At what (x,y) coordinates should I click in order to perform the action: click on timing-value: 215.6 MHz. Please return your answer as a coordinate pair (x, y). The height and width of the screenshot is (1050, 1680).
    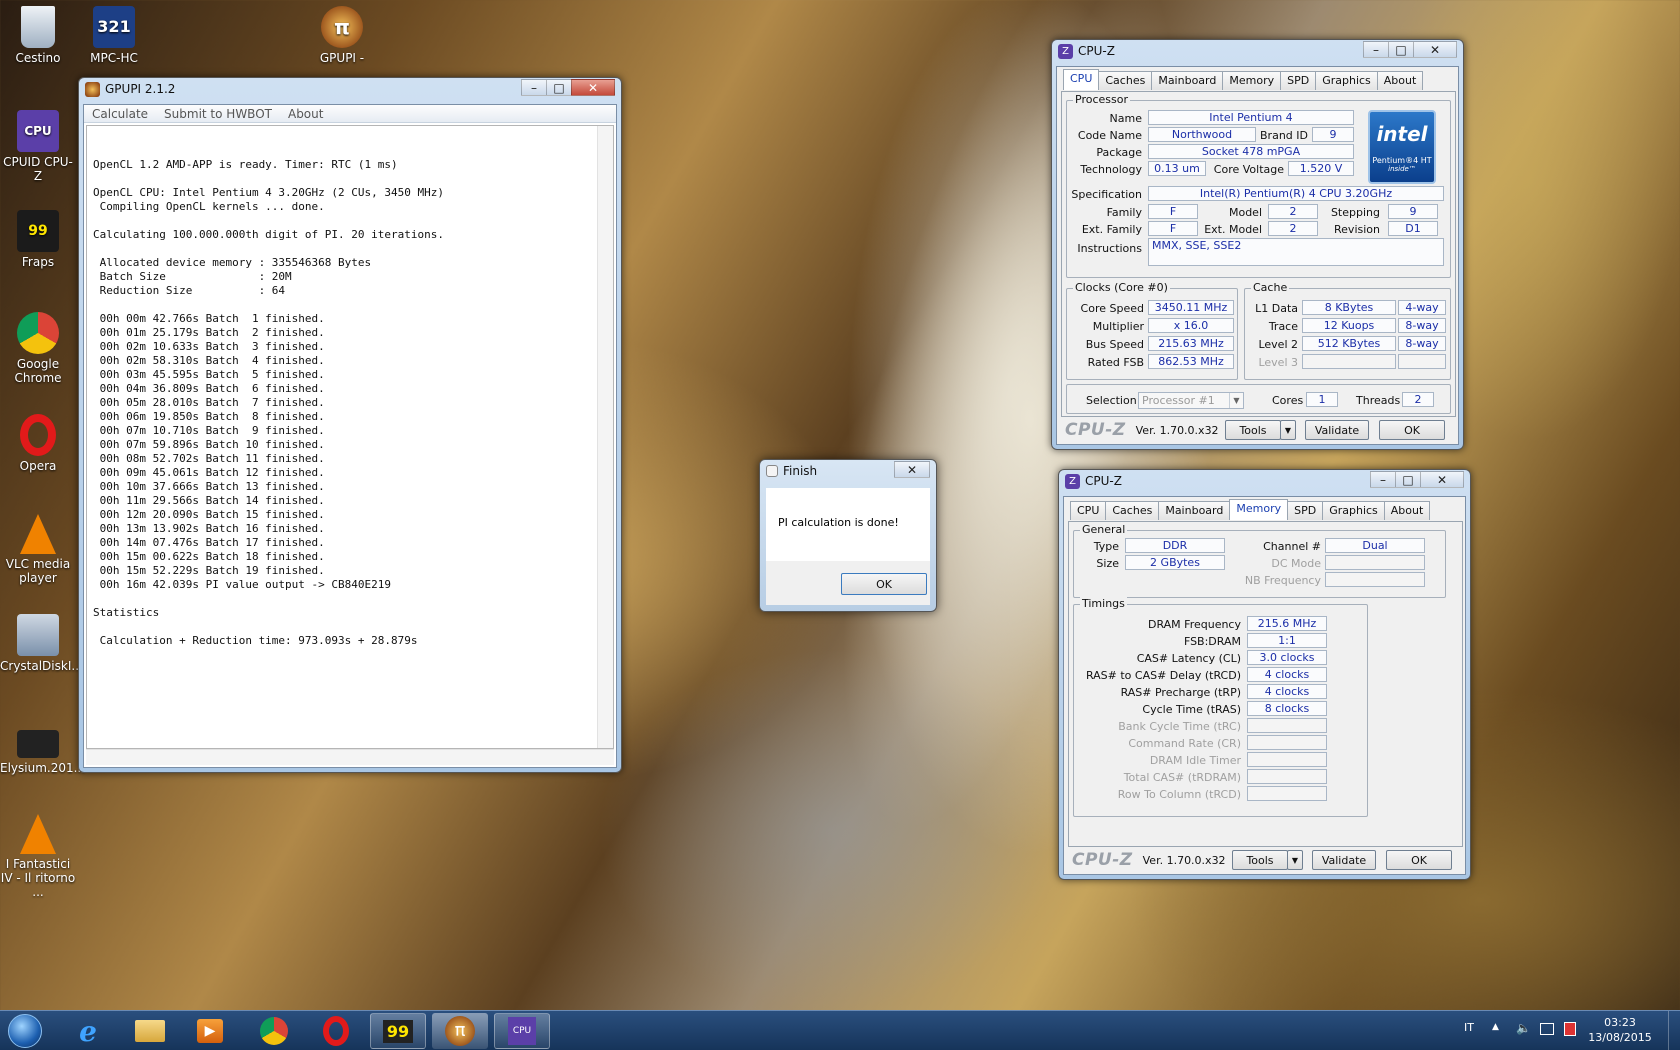
    Looking at the image, I should click on (1287, 623).